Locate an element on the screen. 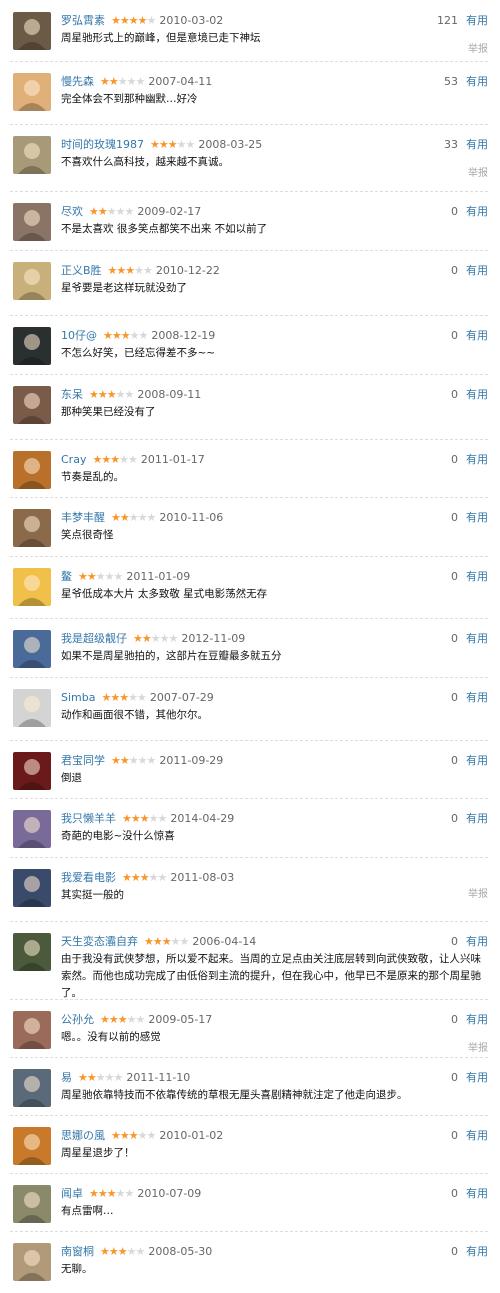  review-meta: 我爱看电影 ★★★★★ 2011-08-03 is located at coordinates (147, 878).